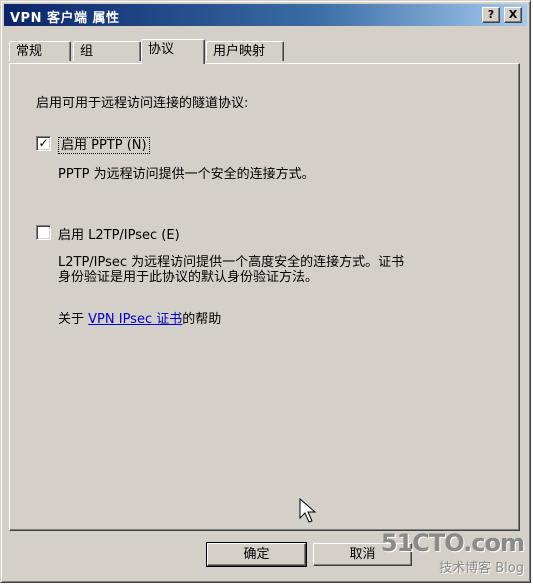 Image resolution: width=533 pixels, height=585 pixels. I want to click on l2tp-label: 启用 L2TP/IPsec (E), so click(119, 233).